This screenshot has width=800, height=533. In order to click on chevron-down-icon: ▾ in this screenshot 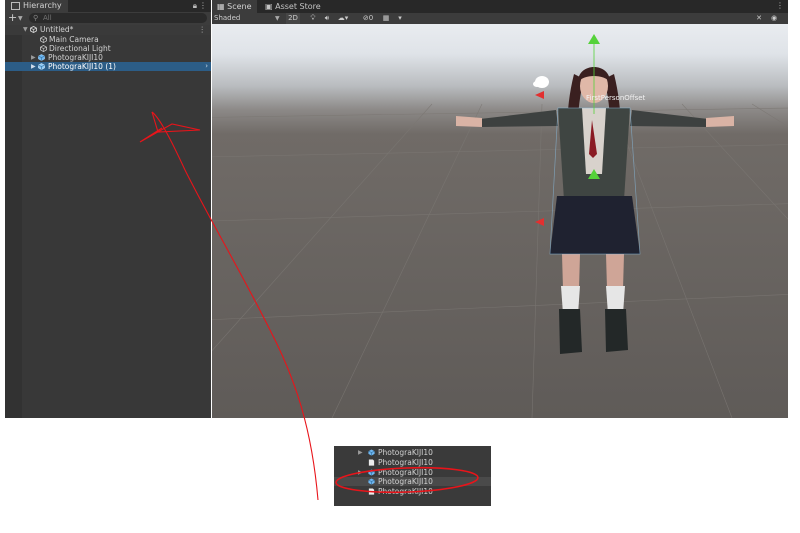, I will do `click(400, 18)`.